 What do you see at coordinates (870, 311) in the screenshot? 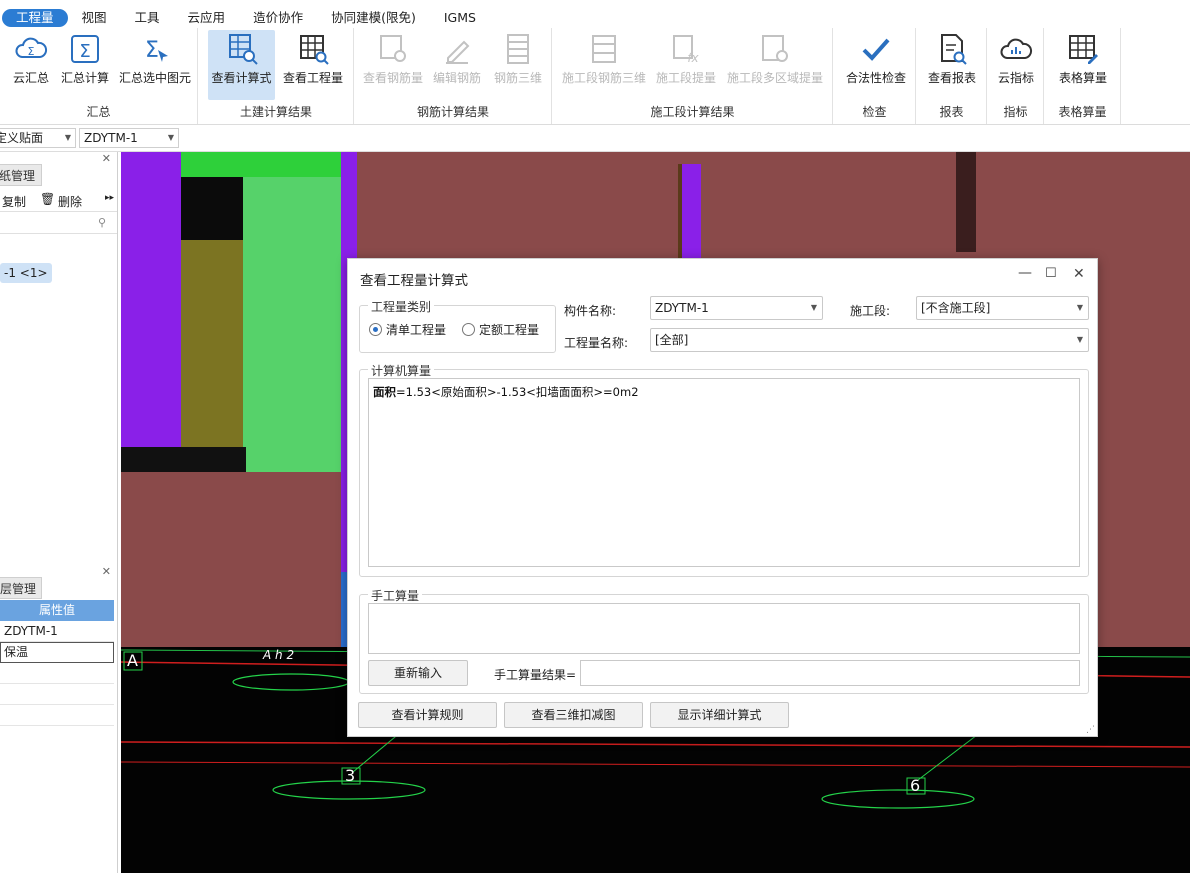
I see `section-label: 施工段:` at bounding box center [870, 311].